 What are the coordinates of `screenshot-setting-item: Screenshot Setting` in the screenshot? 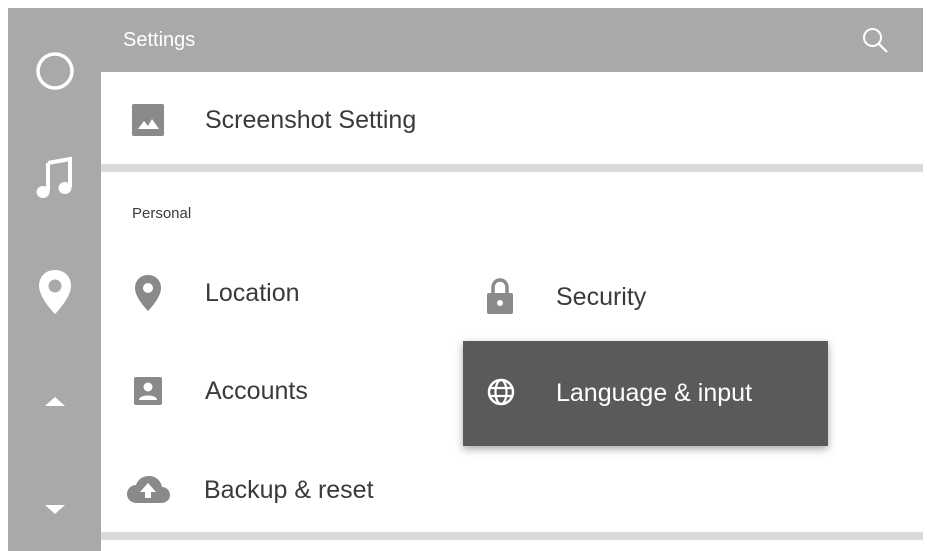 It's located at (269, 120).